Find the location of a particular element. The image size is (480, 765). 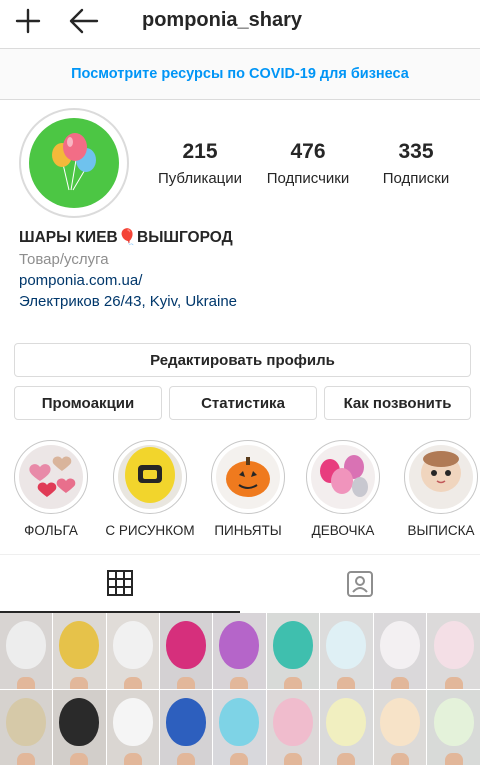

highlight-girl: ДЕВОЧКА is located at coordinates (343, 489).